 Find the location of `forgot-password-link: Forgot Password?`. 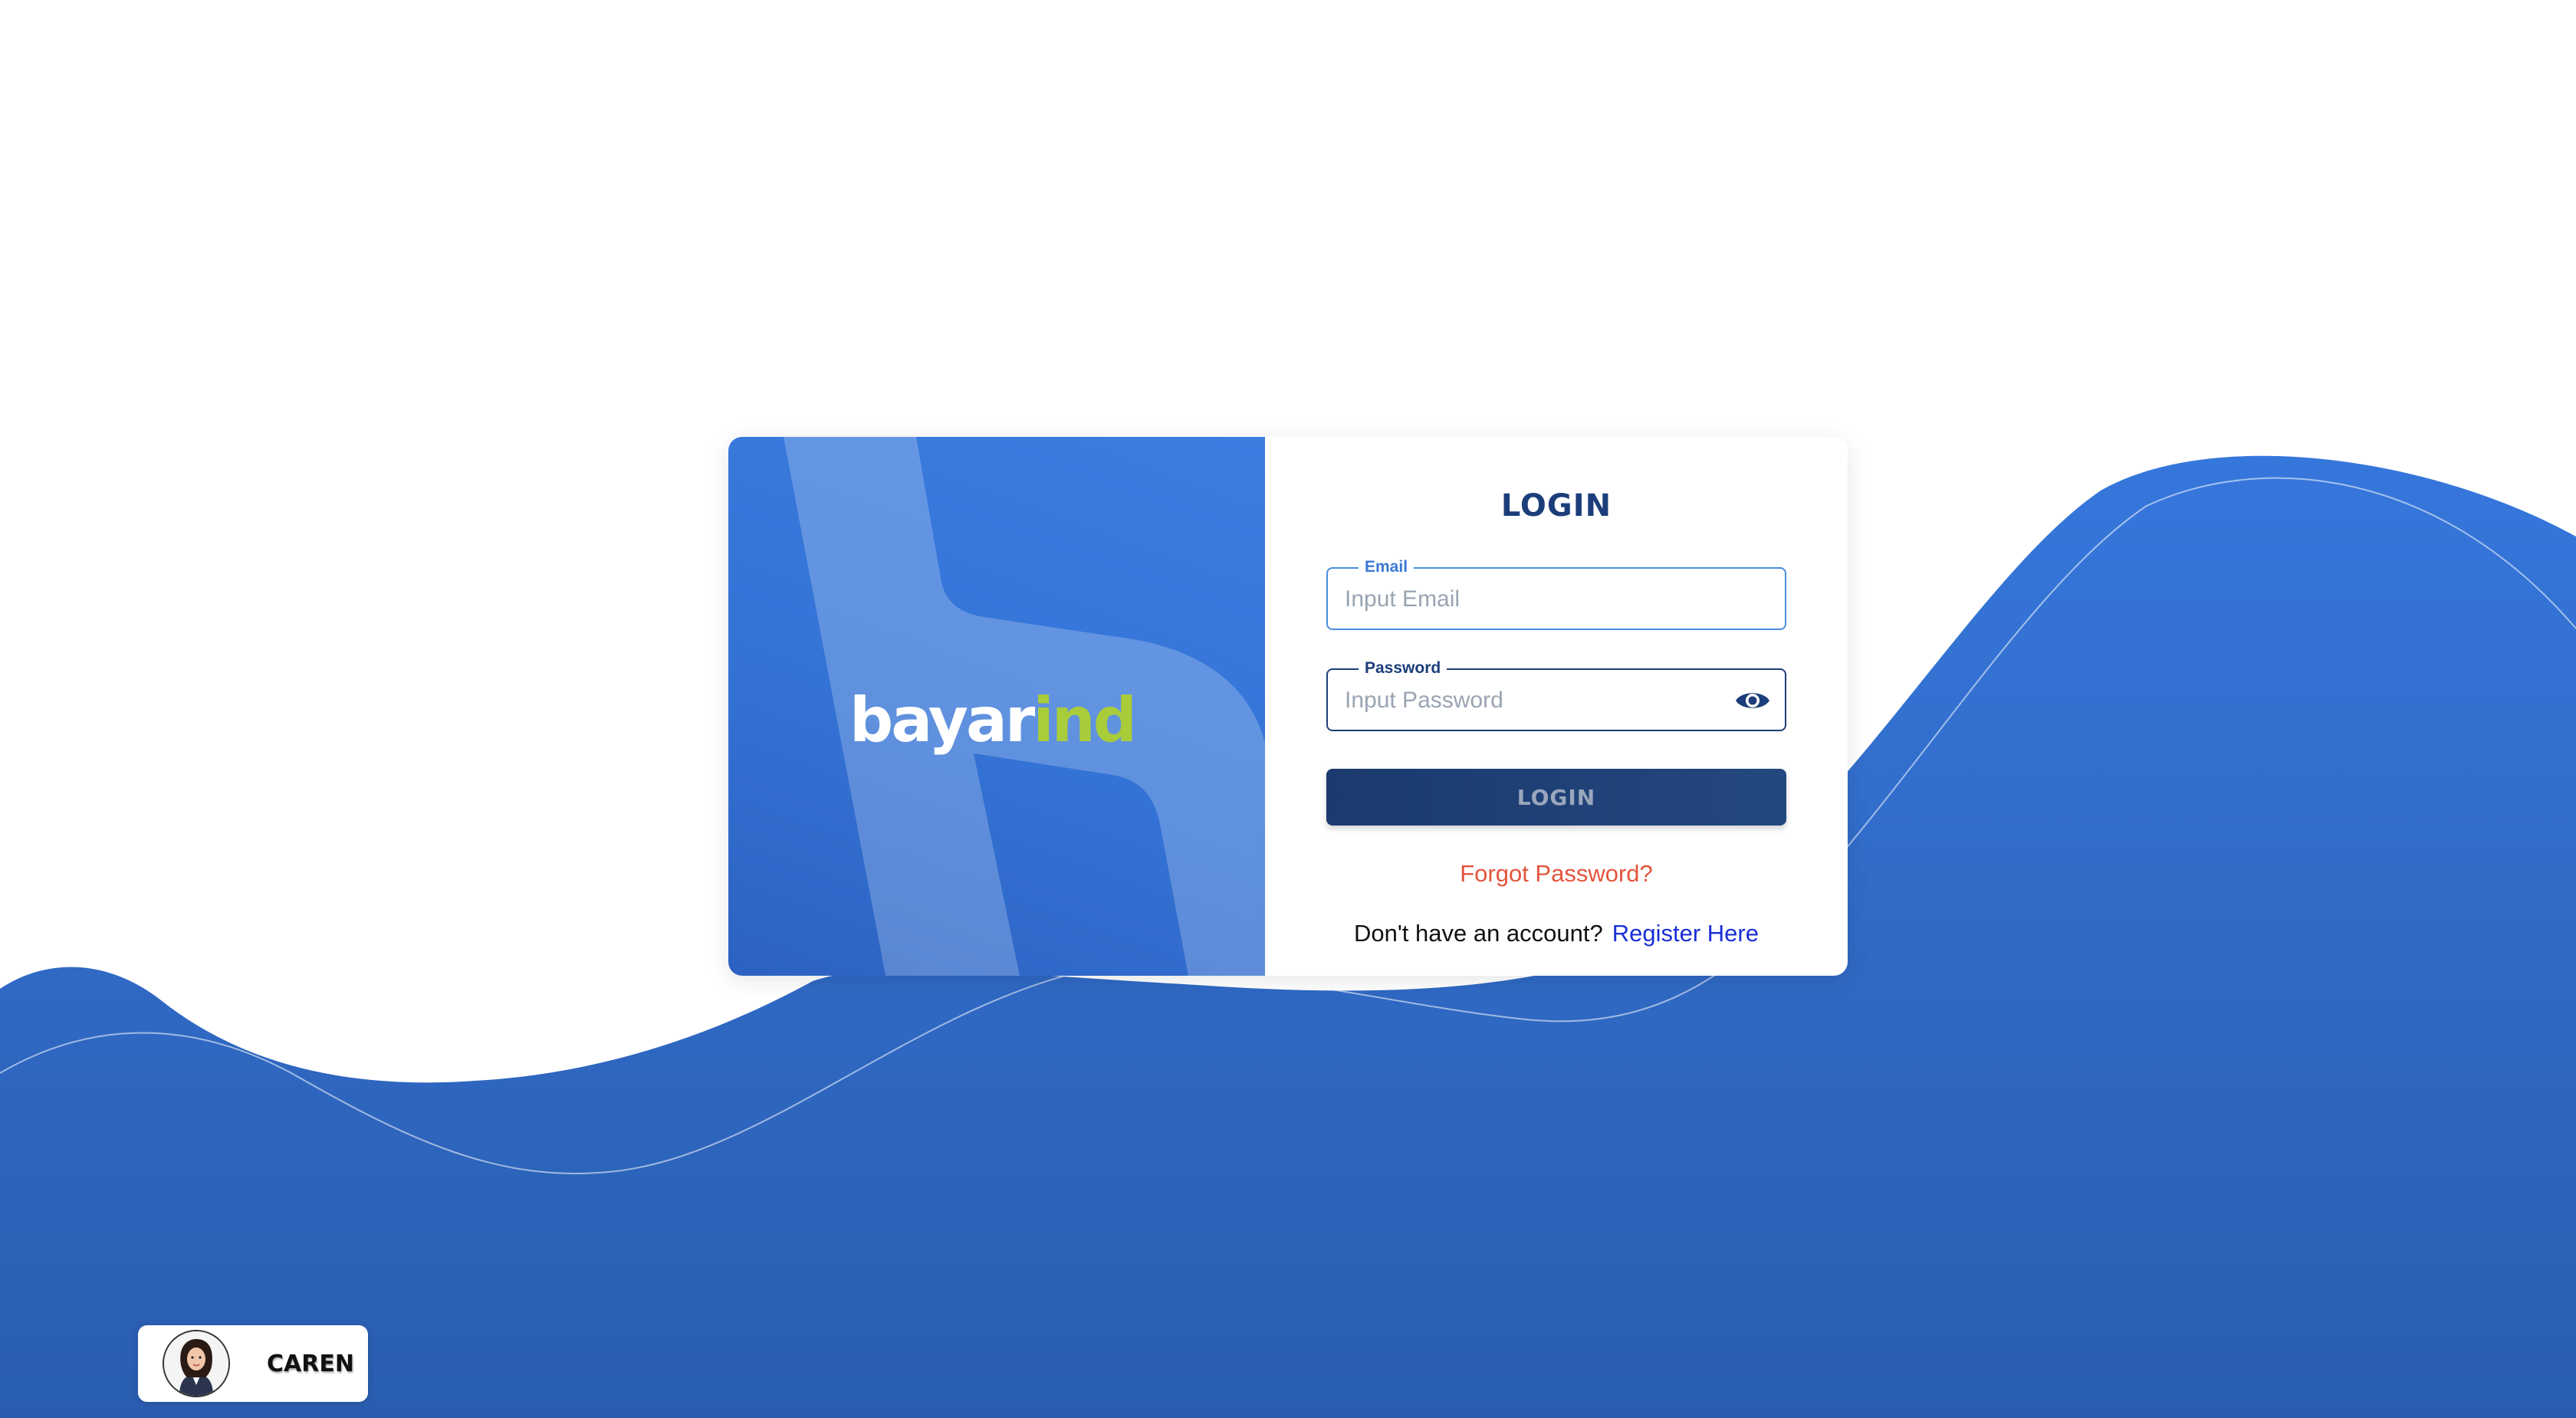

forgot-password-link: Forgot Password? is located at coordinates (1556, 874).